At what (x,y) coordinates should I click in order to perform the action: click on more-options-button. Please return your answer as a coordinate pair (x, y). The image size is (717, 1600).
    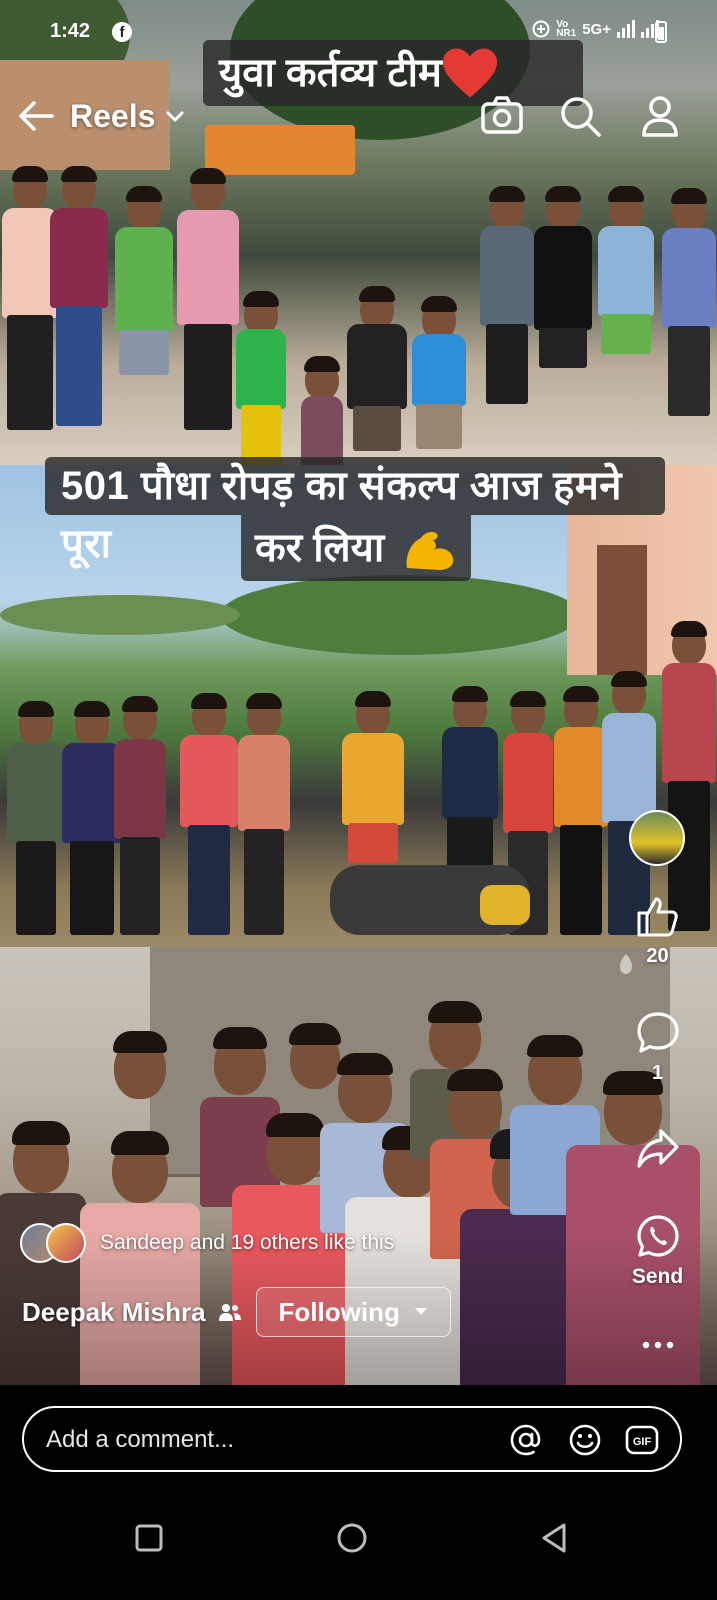
    Looking at the image, I should click on (657, 1345).